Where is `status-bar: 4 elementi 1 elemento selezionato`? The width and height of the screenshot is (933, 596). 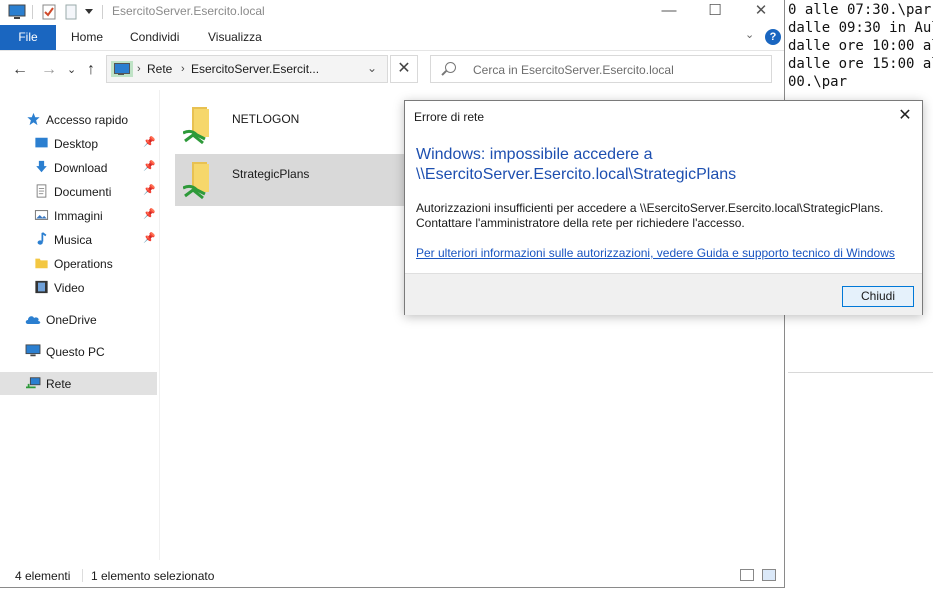 status-bar: 4 elementi 1 elemento selezionato is located at coordinates (392, 575).